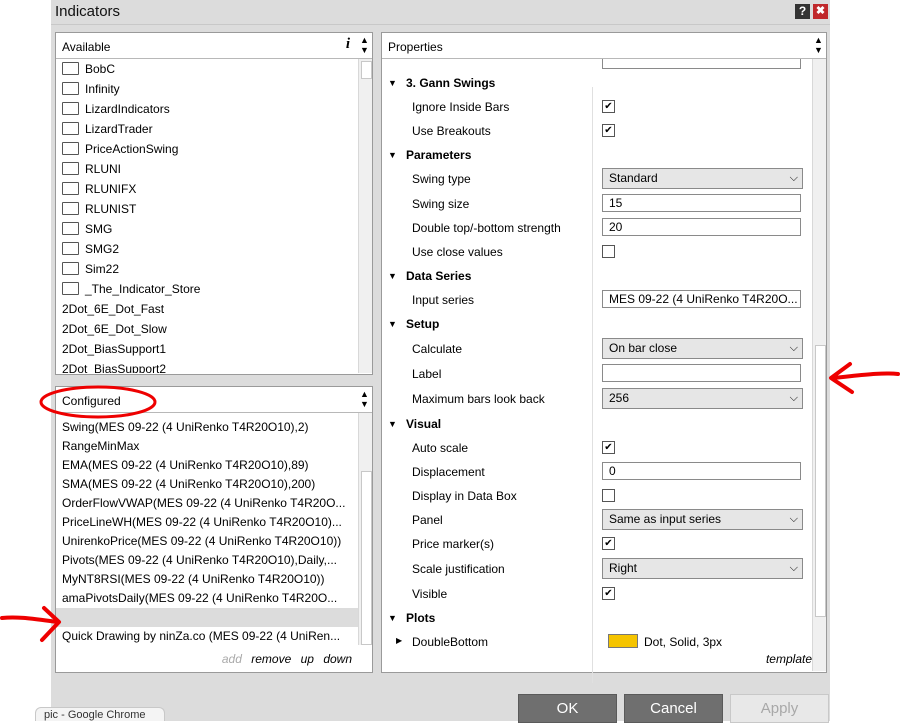 The image size is (900, 723). Describe the element at coordinates (207, 209) in the screenshot. I see `folder-item: RLUNIST` at that location.